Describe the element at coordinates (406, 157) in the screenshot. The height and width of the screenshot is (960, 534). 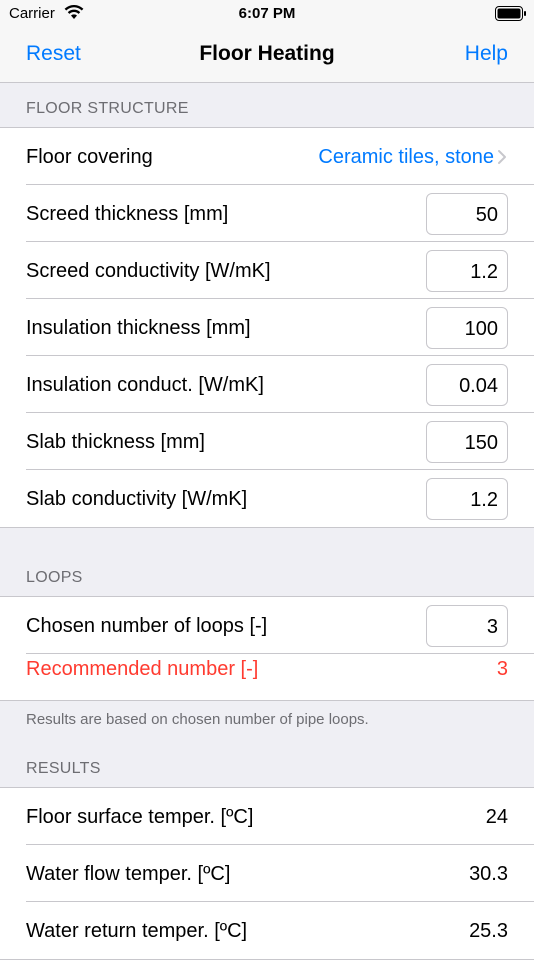
I see `floor-covering-value: Ceramic tiles, stone` at that location.